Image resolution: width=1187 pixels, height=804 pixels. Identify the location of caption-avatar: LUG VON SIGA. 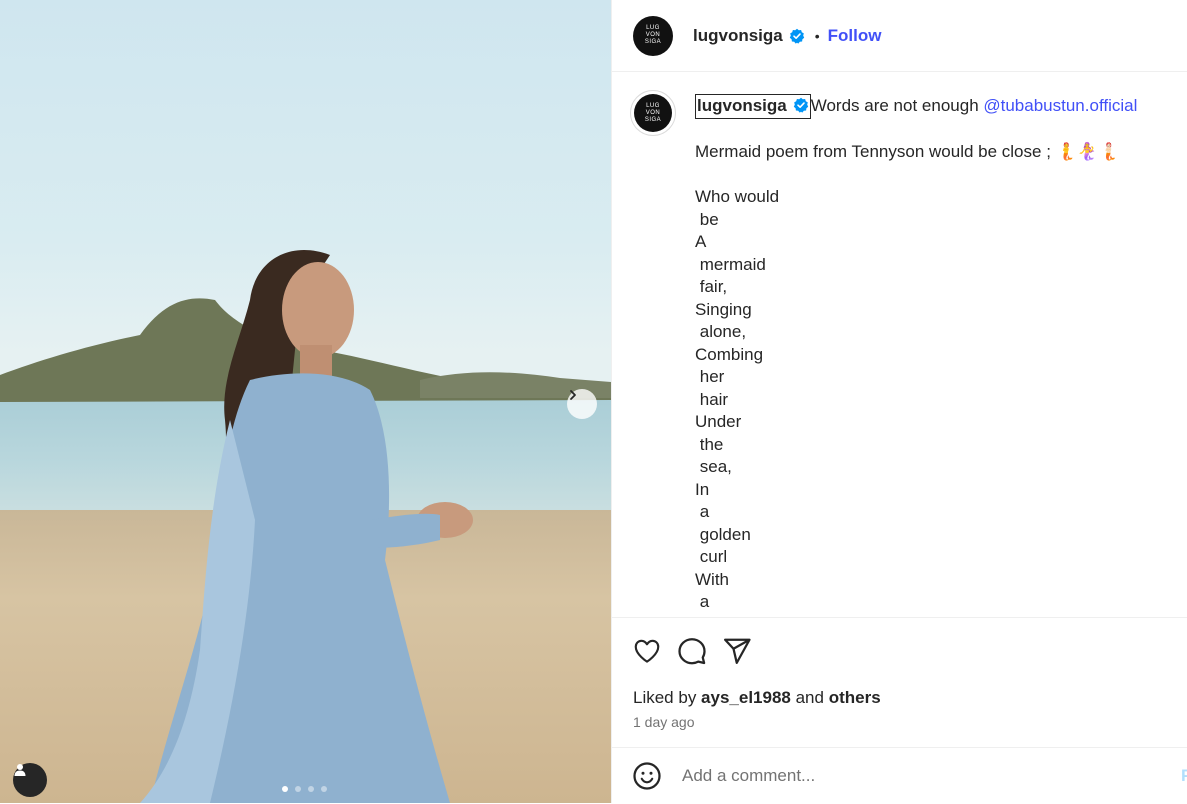
(653, 113).